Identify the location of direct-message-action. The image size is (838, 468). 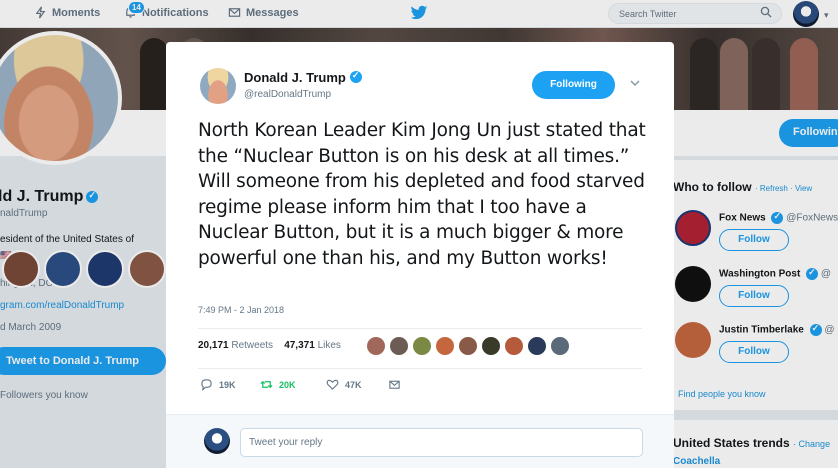
(394, 384).